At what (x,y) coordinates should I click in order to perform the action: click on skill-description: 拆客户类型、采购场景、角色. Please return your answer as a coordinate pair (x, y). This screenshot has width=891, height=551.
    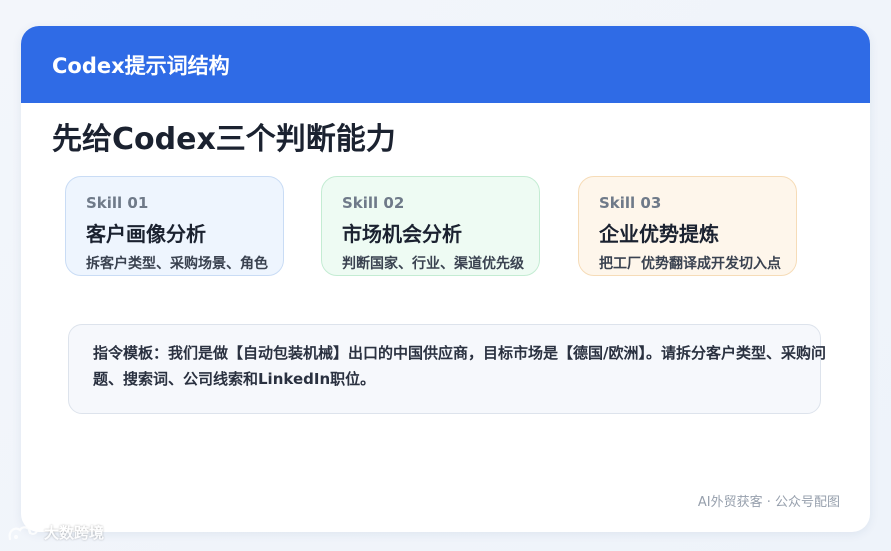
    Looking at the image, I should click on (177, 264).